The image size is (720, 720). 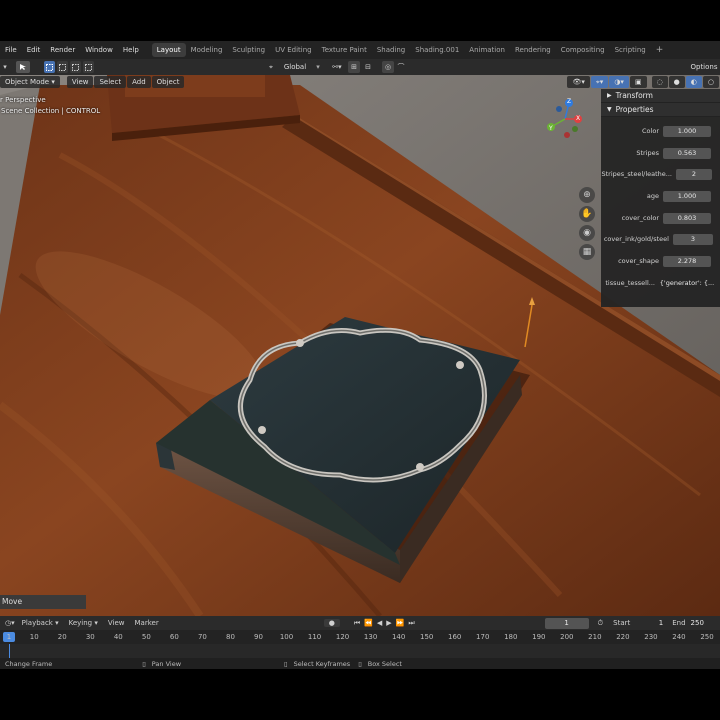 What do you see at coordinates (80, 82) in the screenshot?
I see `view-menu: View` at bounding box center [80, 82].